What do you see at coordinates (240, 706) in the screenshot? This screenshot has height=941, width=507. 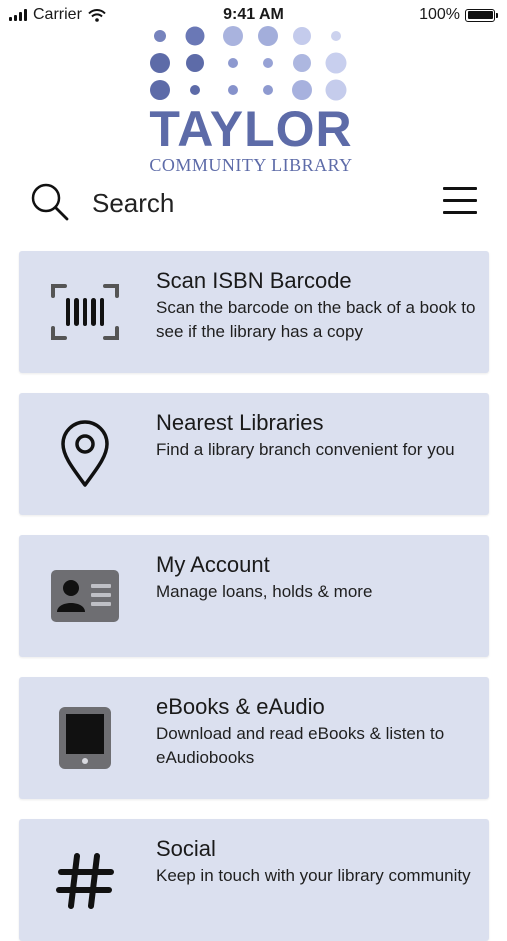 I see `card-title: eBooks & eAudio` at bounding box center [240, 706].